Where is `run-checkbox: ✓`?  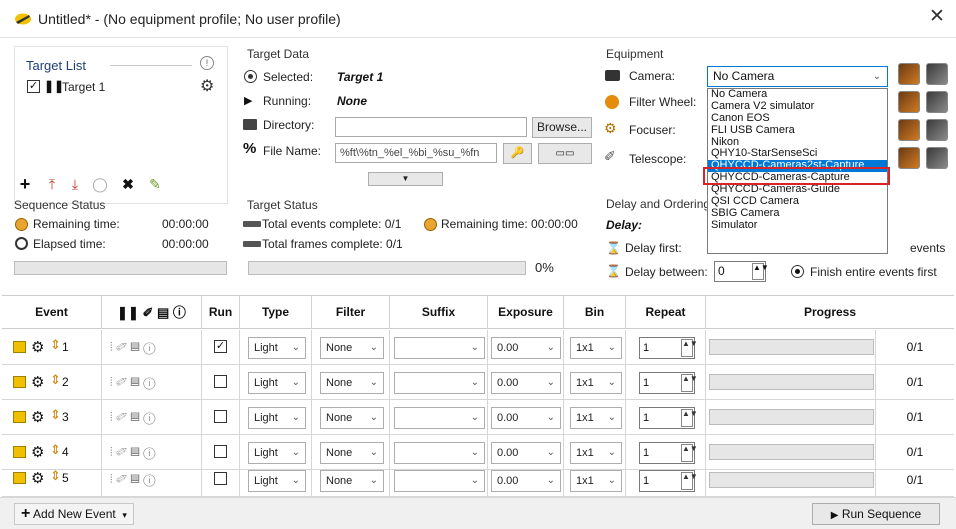
run-checkbox: ✓ is located at coordinates (220, 346).